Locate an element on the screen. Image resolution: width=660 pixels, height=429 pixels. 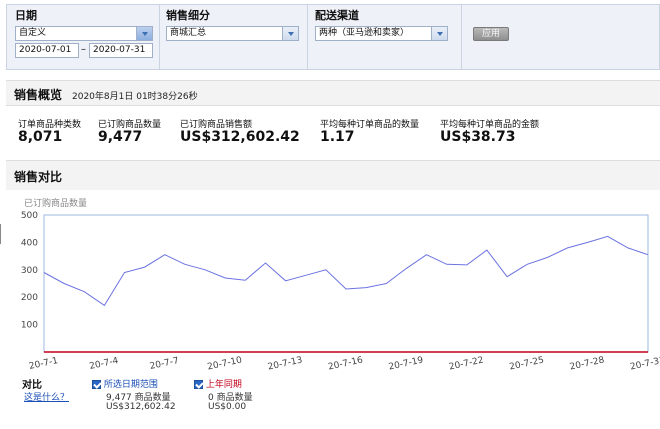
date-filter-label: 日期 is located at coordinates (26, 15).